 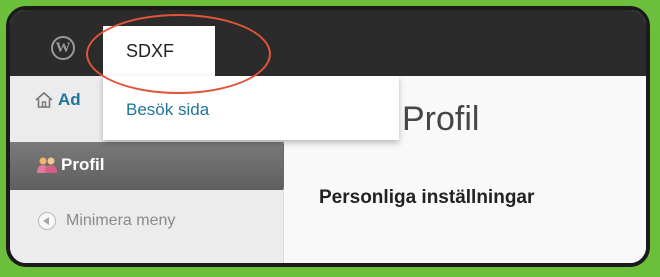 What do you see at coordinates (159, 51) in the screenshot?
I see `site-name-menu: SDXF` at bounding box center [159, 51].